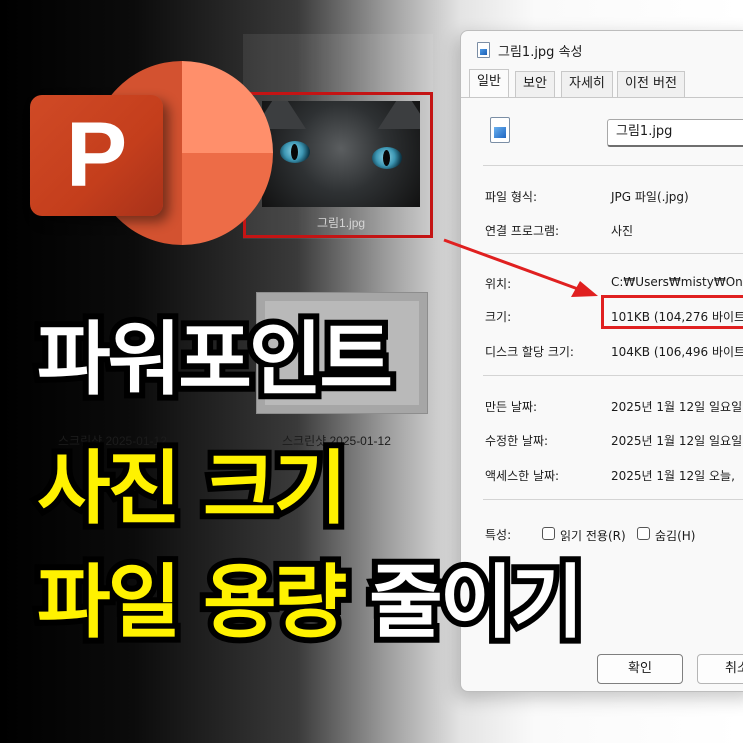 Image resolution: width=743 pixels, height=743 pixels. I want to click on accessed-label: 액세스한 날짜:, so click(522, 476).